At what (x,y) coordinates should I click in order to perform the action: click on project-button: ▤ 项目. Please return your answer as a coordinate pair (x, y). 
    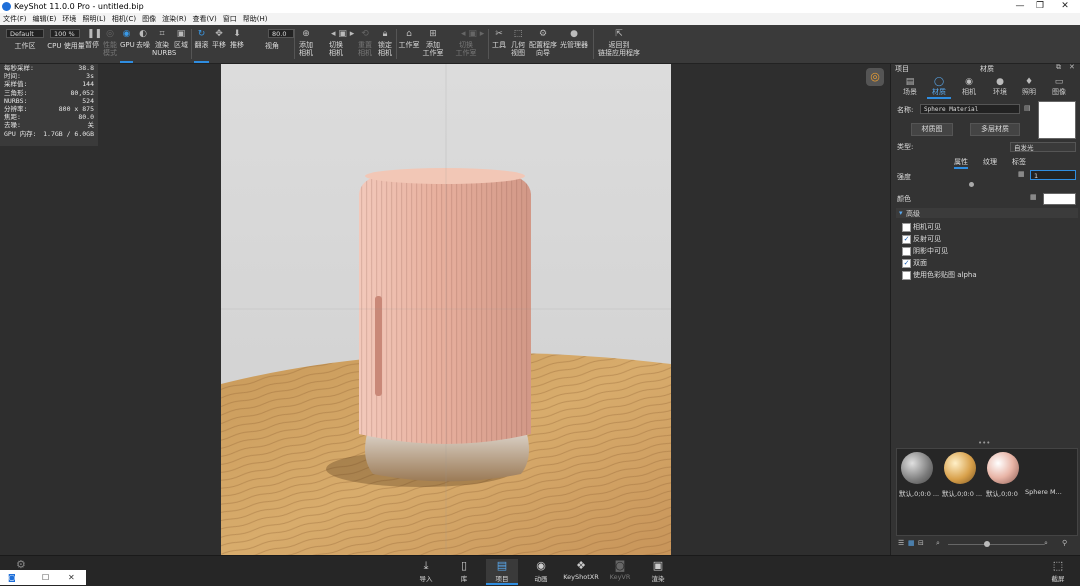
    Looking at the image, I should click on (502, 572).